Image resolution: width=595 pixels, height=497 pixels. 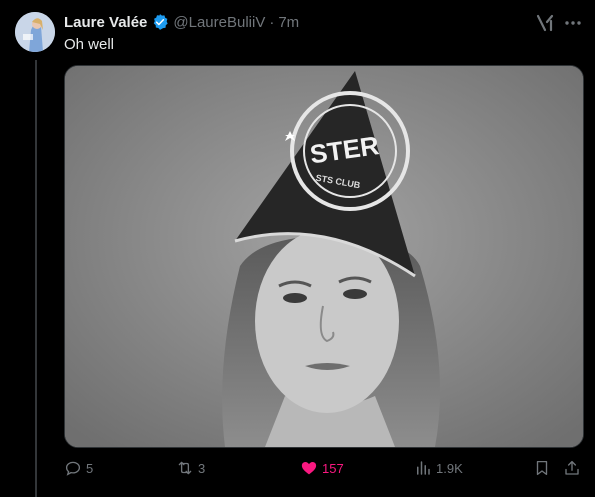 I want to click on tweet-actions: 5 3 157 1.9K, so click(x=324, y=468).